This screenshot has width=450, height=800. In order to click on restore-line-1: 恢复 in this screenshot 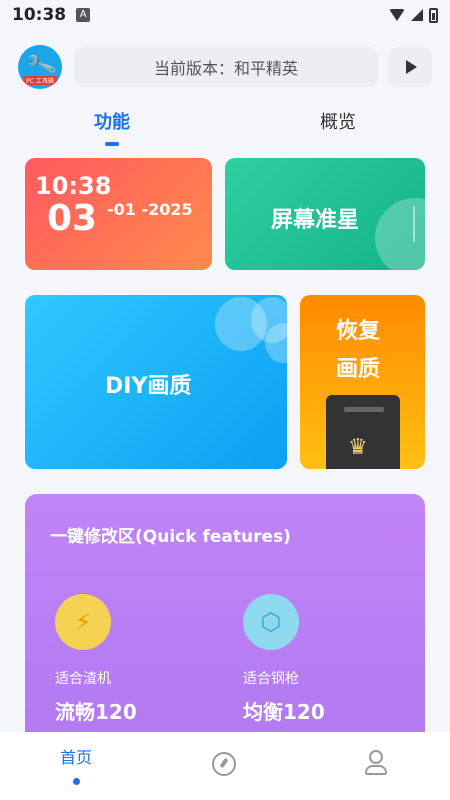, I will do `click(358, 331)`.